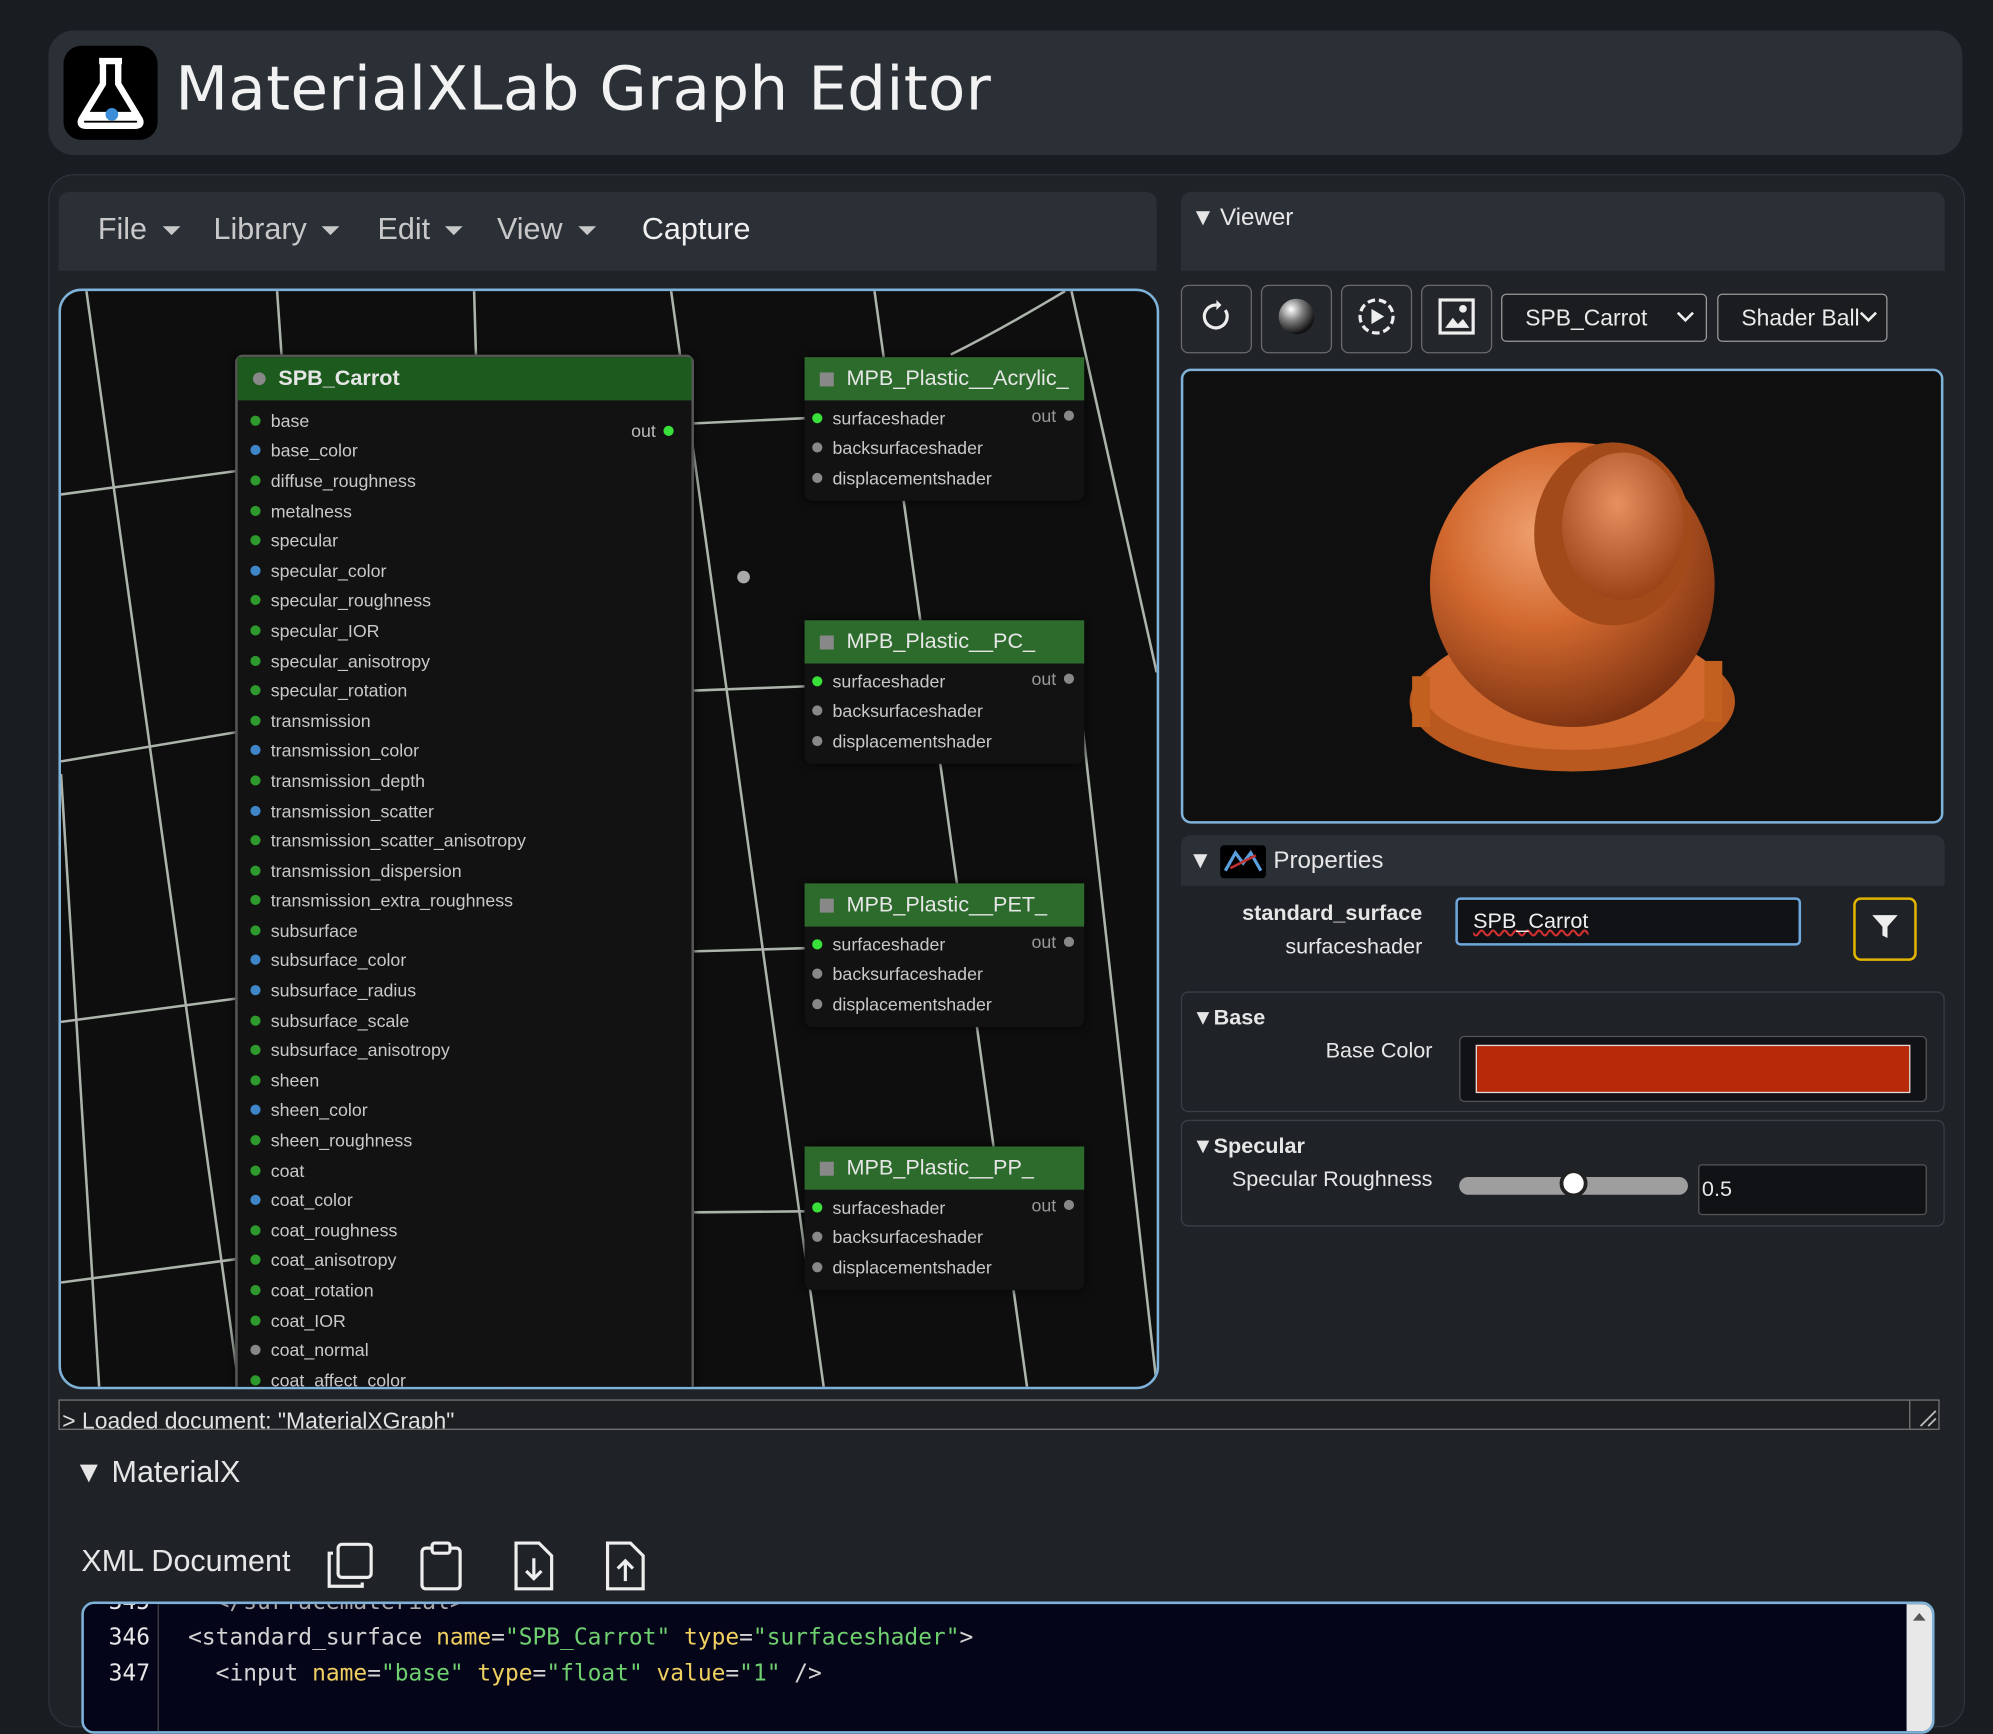 The width and height of the screenshot is (1993, 1734). I want to click on input-port: specular_IOR, so click(470, 630).